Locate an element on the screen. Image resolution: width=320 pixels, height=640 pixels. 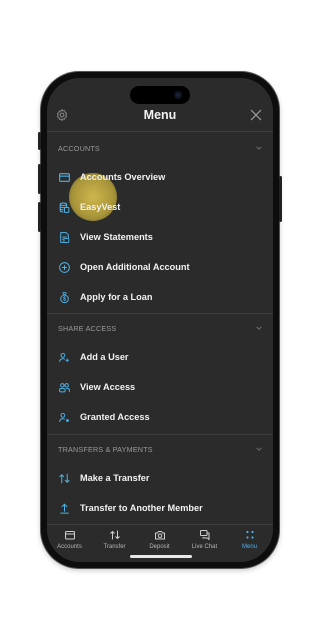
menu-item-accounts-overview: Accounts Overview is located at coordinates (160, 178).